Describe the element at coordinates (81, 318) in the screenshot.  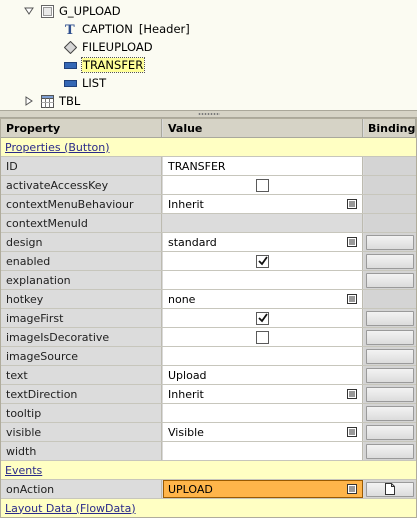
I see `property-name: imageFirst` at that location.